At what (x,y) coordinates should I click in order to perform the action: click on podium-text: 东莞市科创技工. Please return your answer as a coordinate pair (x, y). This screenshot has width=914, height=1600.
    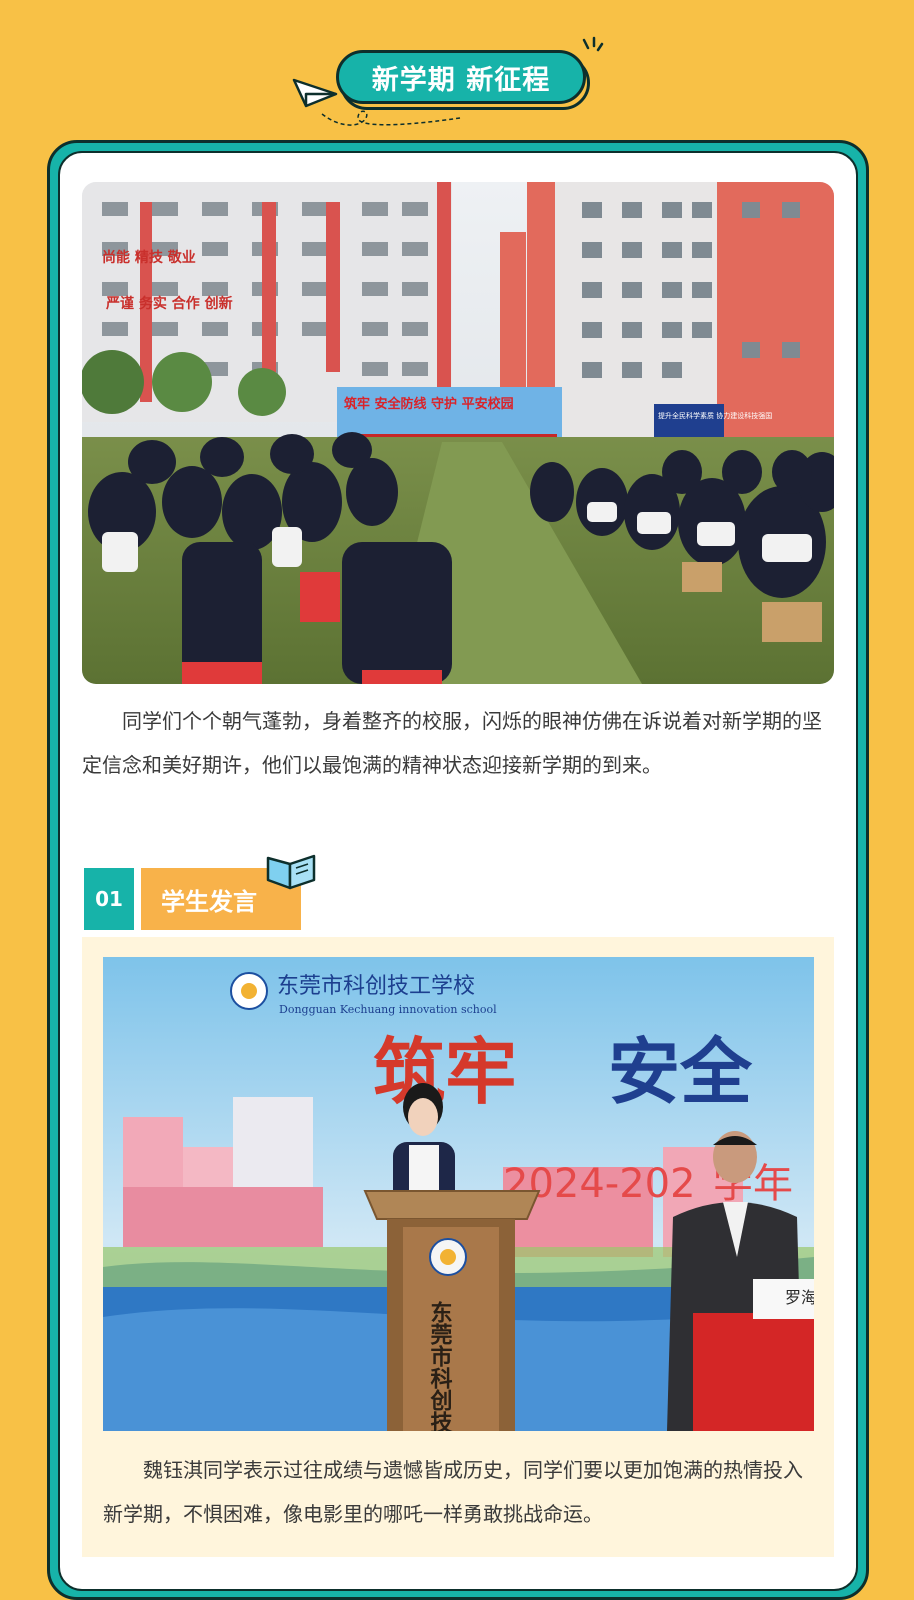
    Looking at the image, I should click on (440, 1365).